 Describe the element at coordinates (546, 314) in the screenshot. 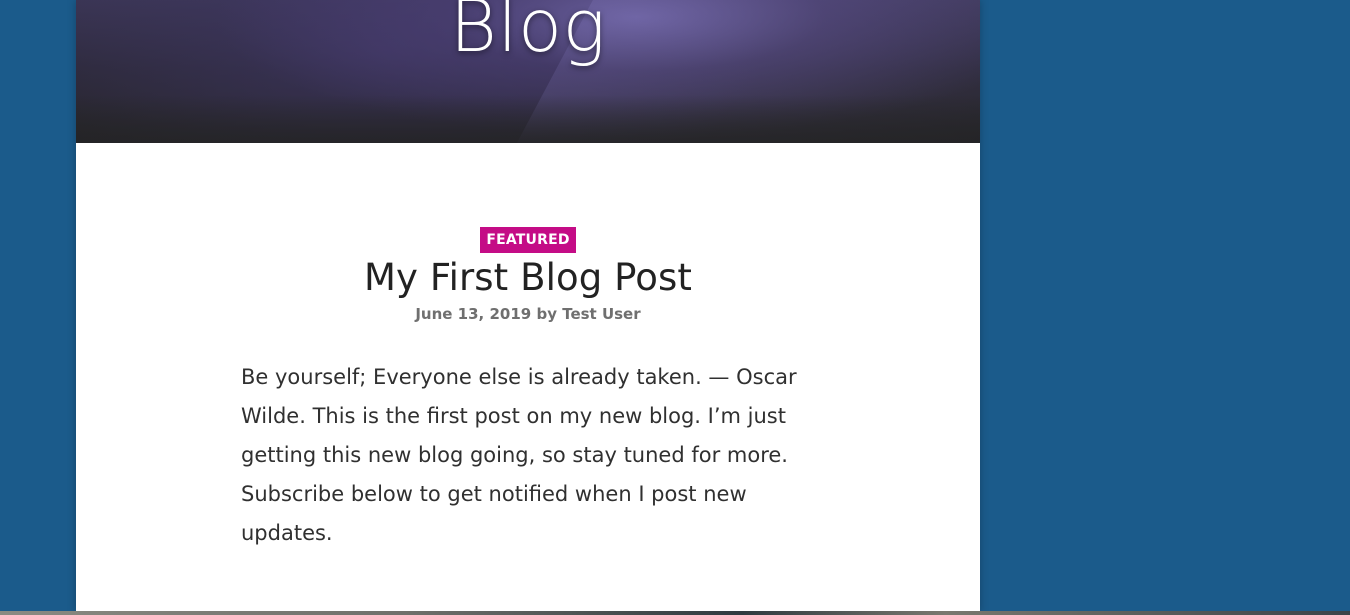

I see `byline-text: by` at that location.